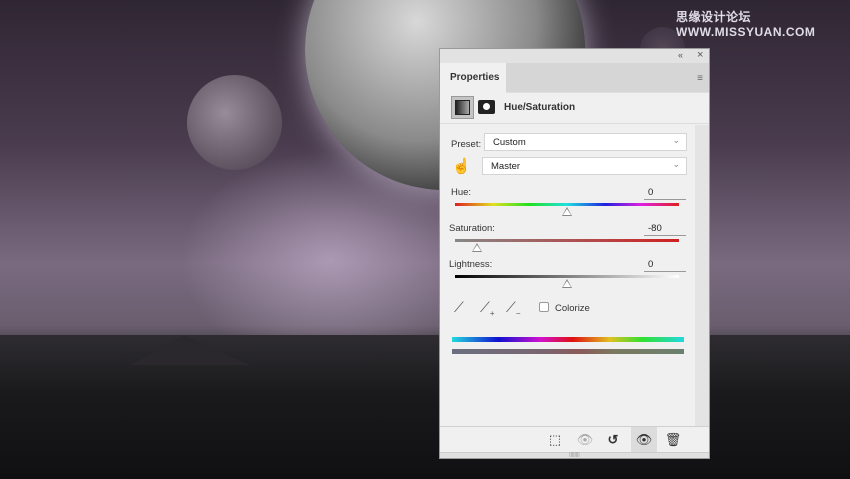 The width and height of the screenshot is (850, 479). Describe the element at coordinates (473, 78) in the screenshot. I see `tab-properties: Properties` at that location.